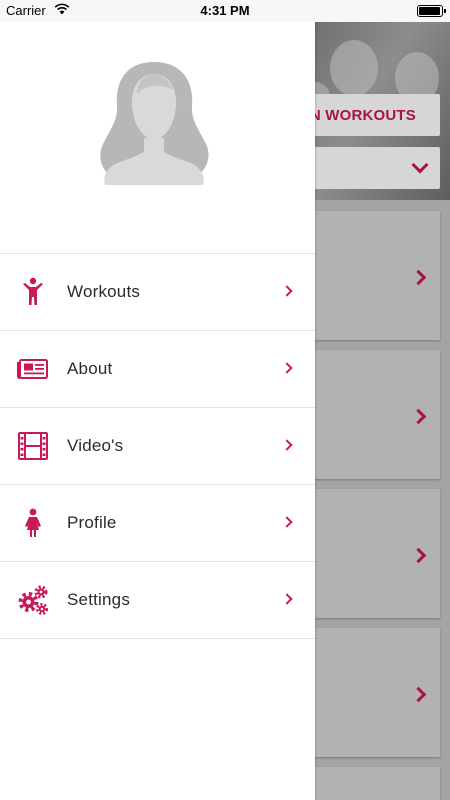  I want to click on menu-item-settings: Settings, so click(157, 600).